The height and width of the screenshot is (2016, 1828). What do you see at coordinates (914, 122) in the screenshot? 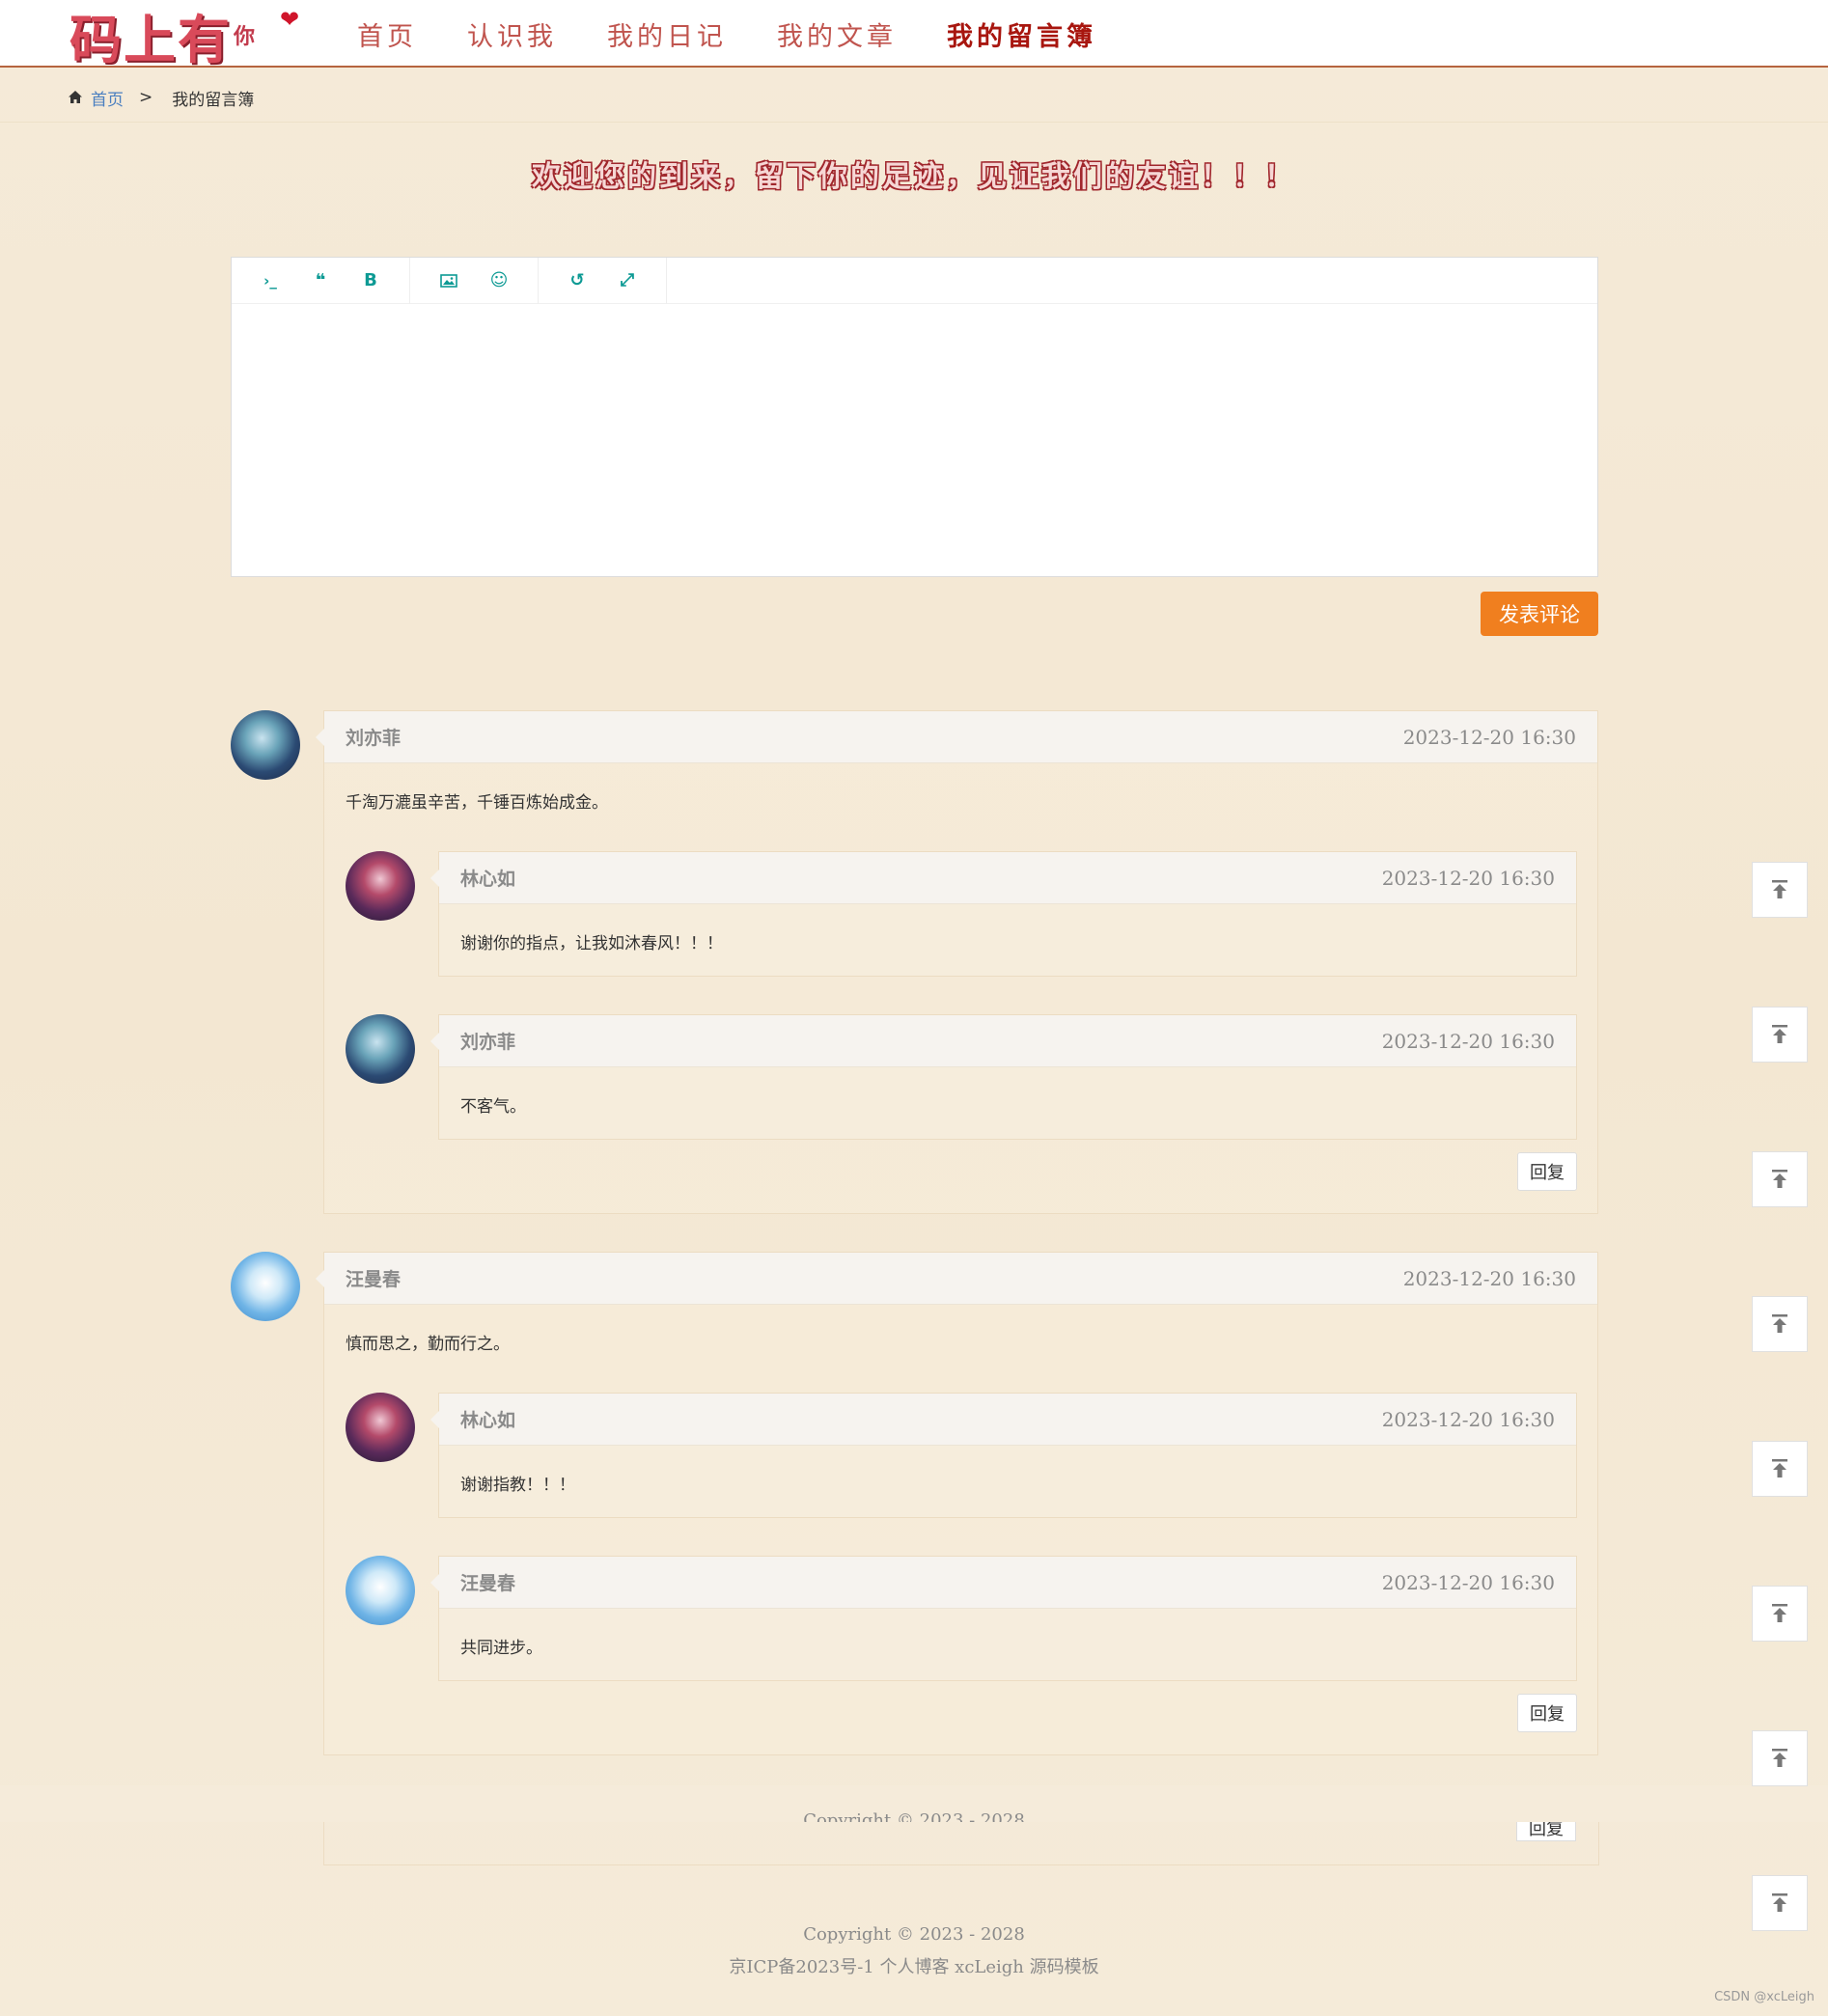
I see `breadcrumb-divider` at bounding box center [914, 122].